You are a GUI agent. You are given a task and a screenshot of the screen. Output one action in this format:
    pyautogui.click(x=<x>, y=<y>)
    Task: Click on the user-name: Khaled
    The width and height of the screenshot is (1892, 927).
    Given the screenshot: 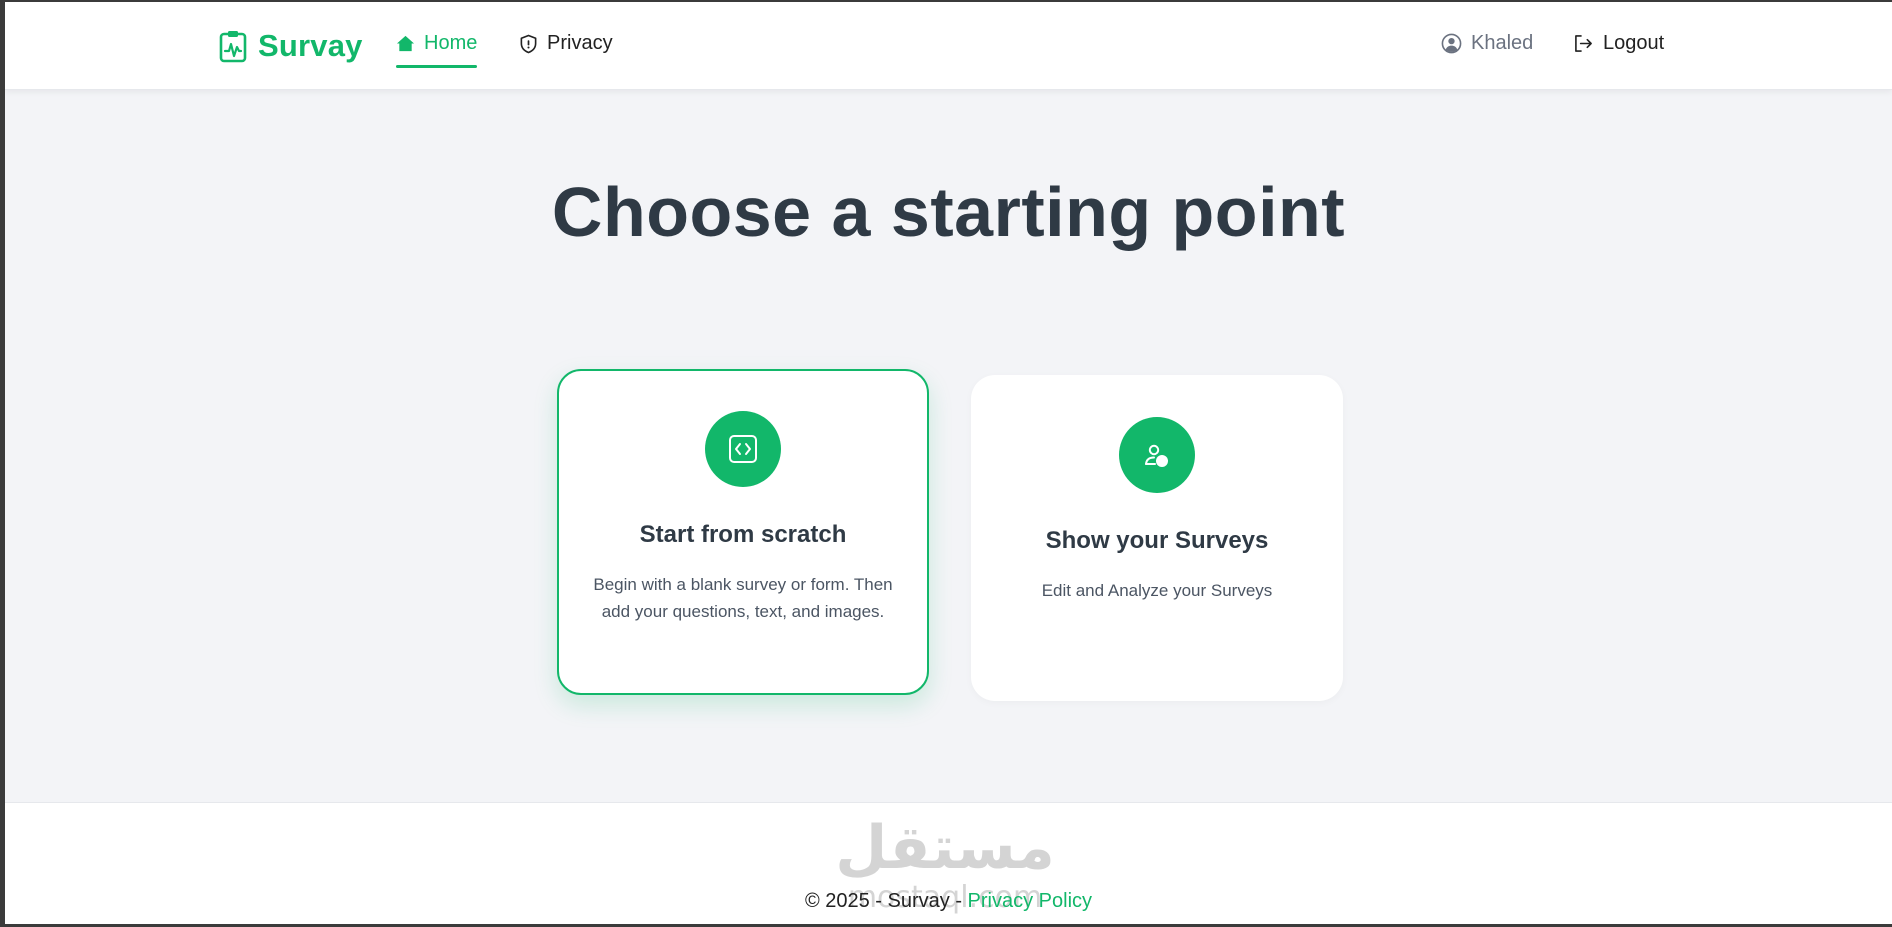 What is the action you would take?
    pyautogui.click(x=1502, y=43)
    